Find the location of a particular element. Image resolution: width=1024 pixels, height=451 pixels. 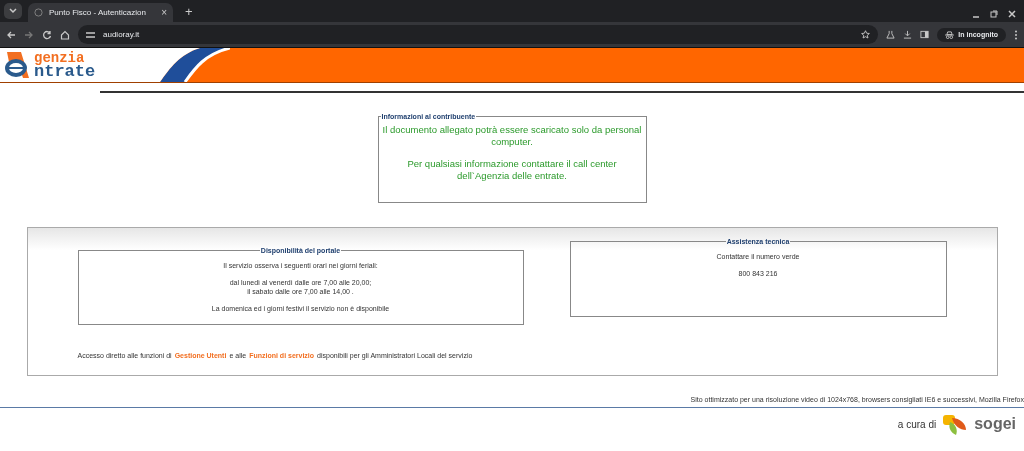

restore-icon is located at coordinates (994, 14).